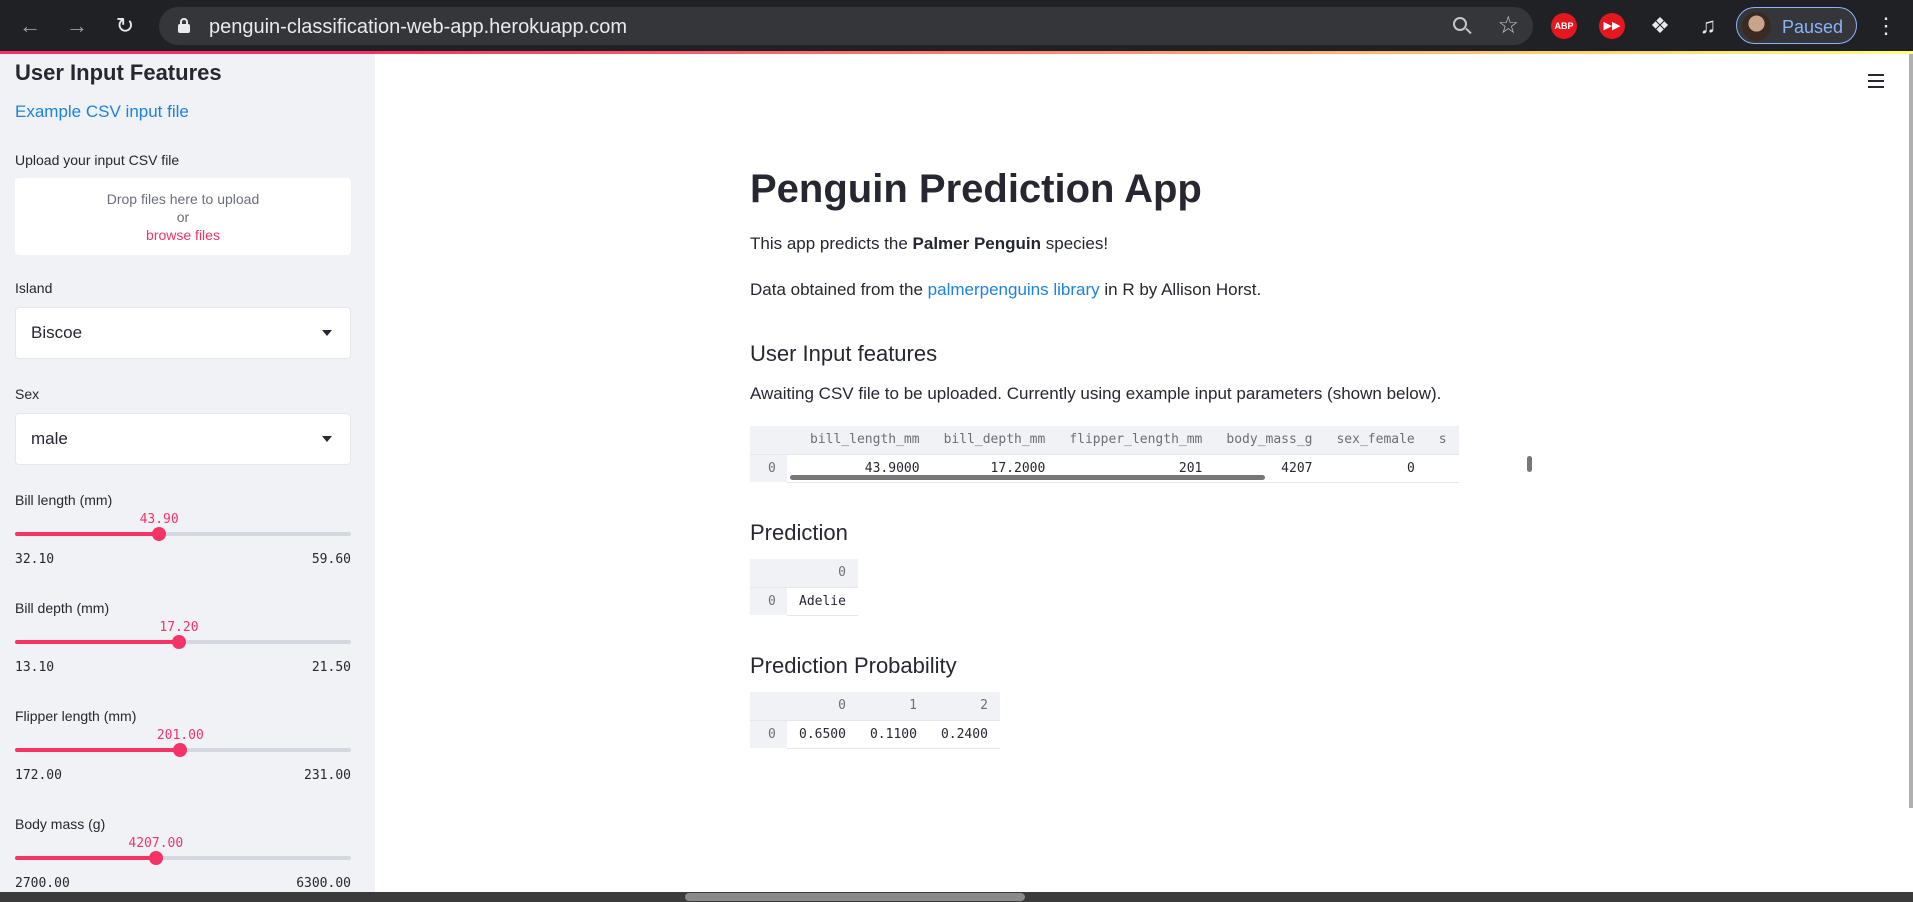  Describe the element at coordinates (1136, 440) in the screenshot. I see `column-header: flipper_length_mm` at that location.